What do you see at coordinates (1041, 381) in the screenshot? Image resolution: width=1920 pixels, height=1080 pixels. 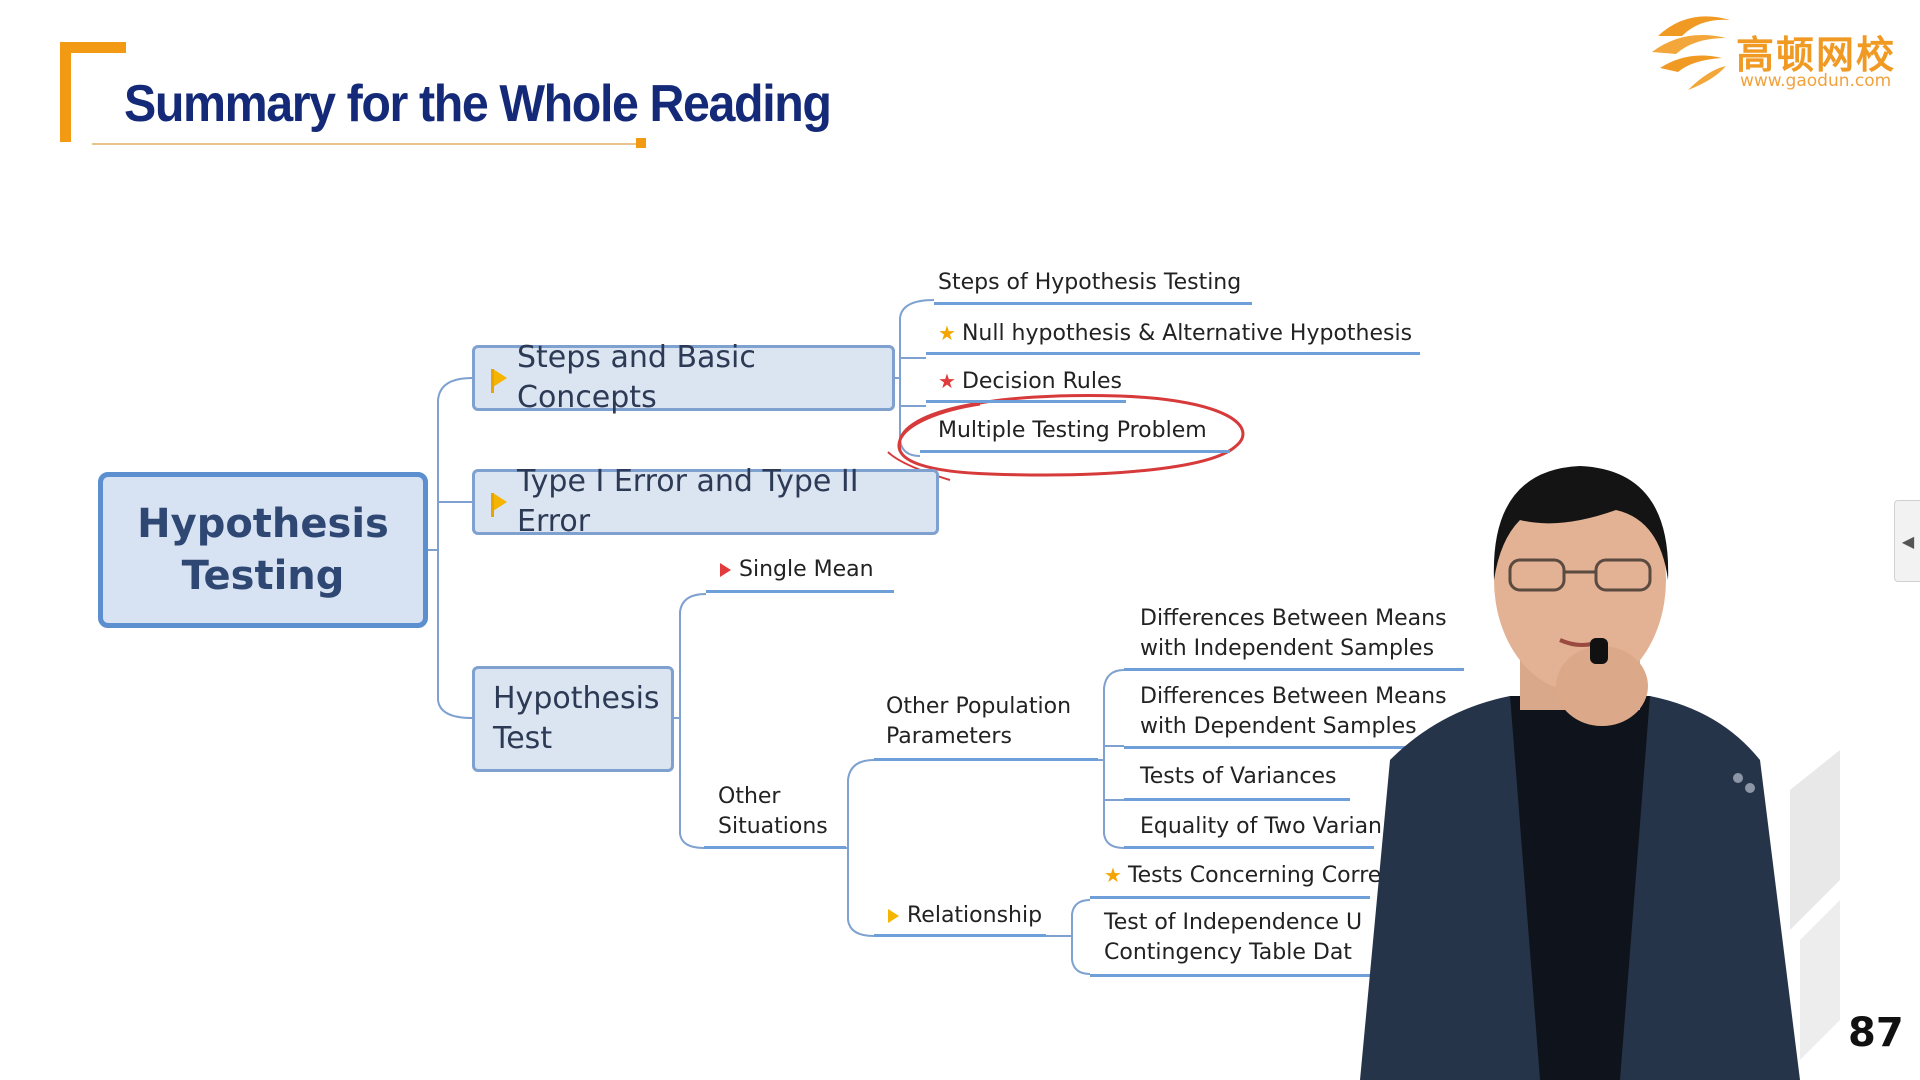 I see `leaf-text: Decision Rules` at bounding box center [1041, 381].